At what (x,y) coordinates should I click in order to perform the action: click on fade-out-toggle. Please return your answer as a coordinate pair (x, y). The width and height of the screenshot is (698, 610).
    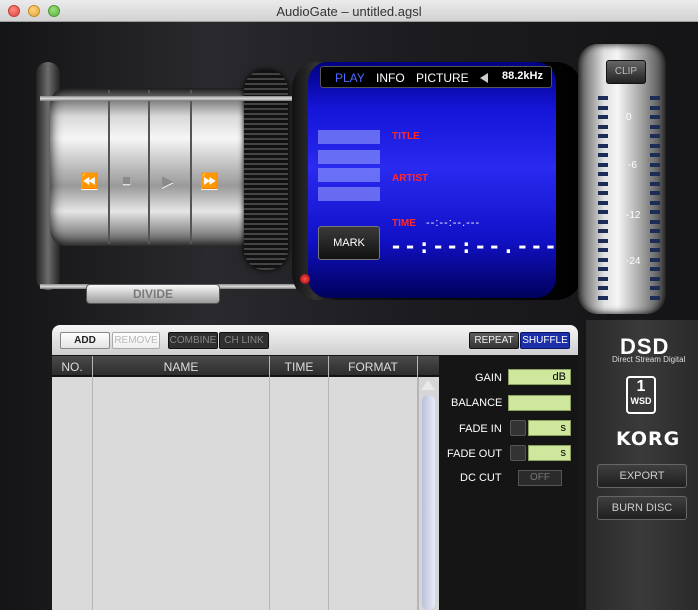
    Looking at the image, I should click on (518, 453).